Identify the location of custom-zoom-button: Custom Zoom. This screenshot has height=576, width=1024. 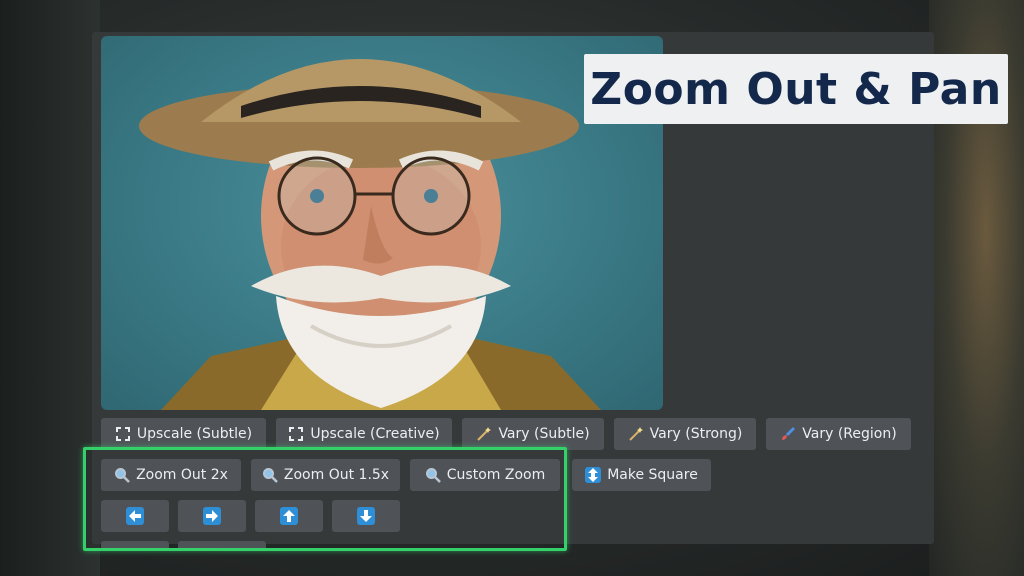
(485, 475).